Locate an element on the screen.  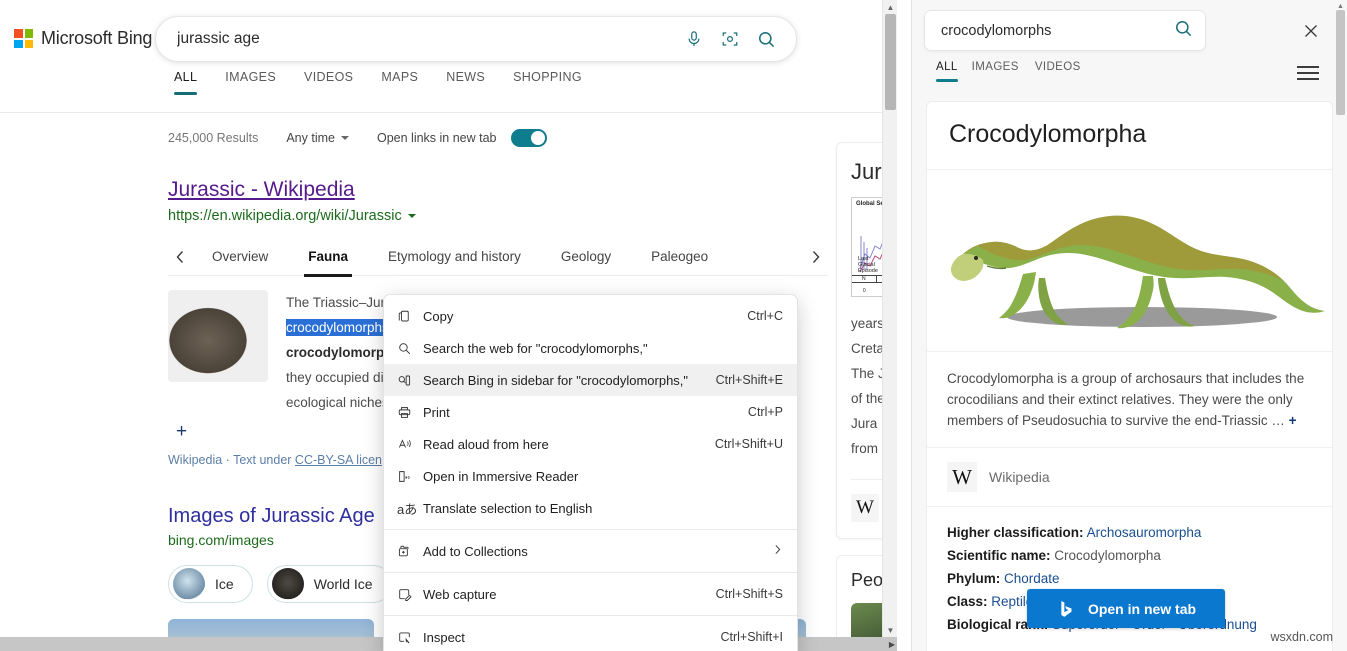
context-menu-item-add-to-collections: Add to Collections is located at coordinates (590, 551).